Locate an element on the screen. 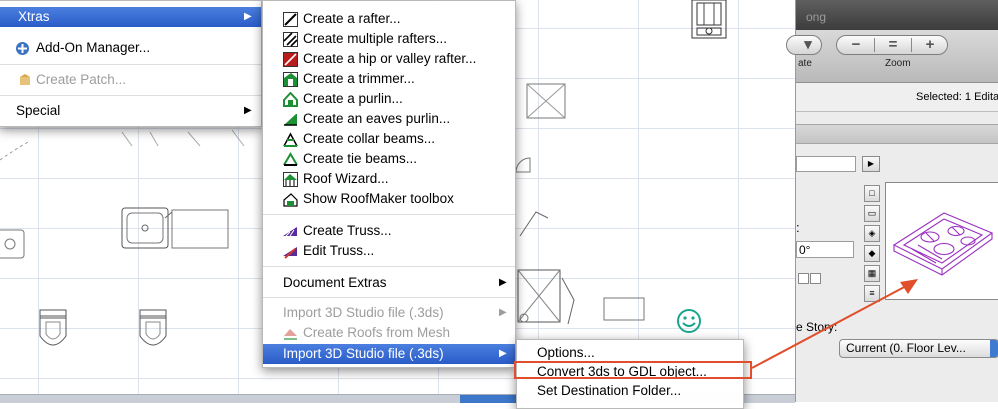  selected-count: Selected: 1 Edita is located at coordinates (957, 97).